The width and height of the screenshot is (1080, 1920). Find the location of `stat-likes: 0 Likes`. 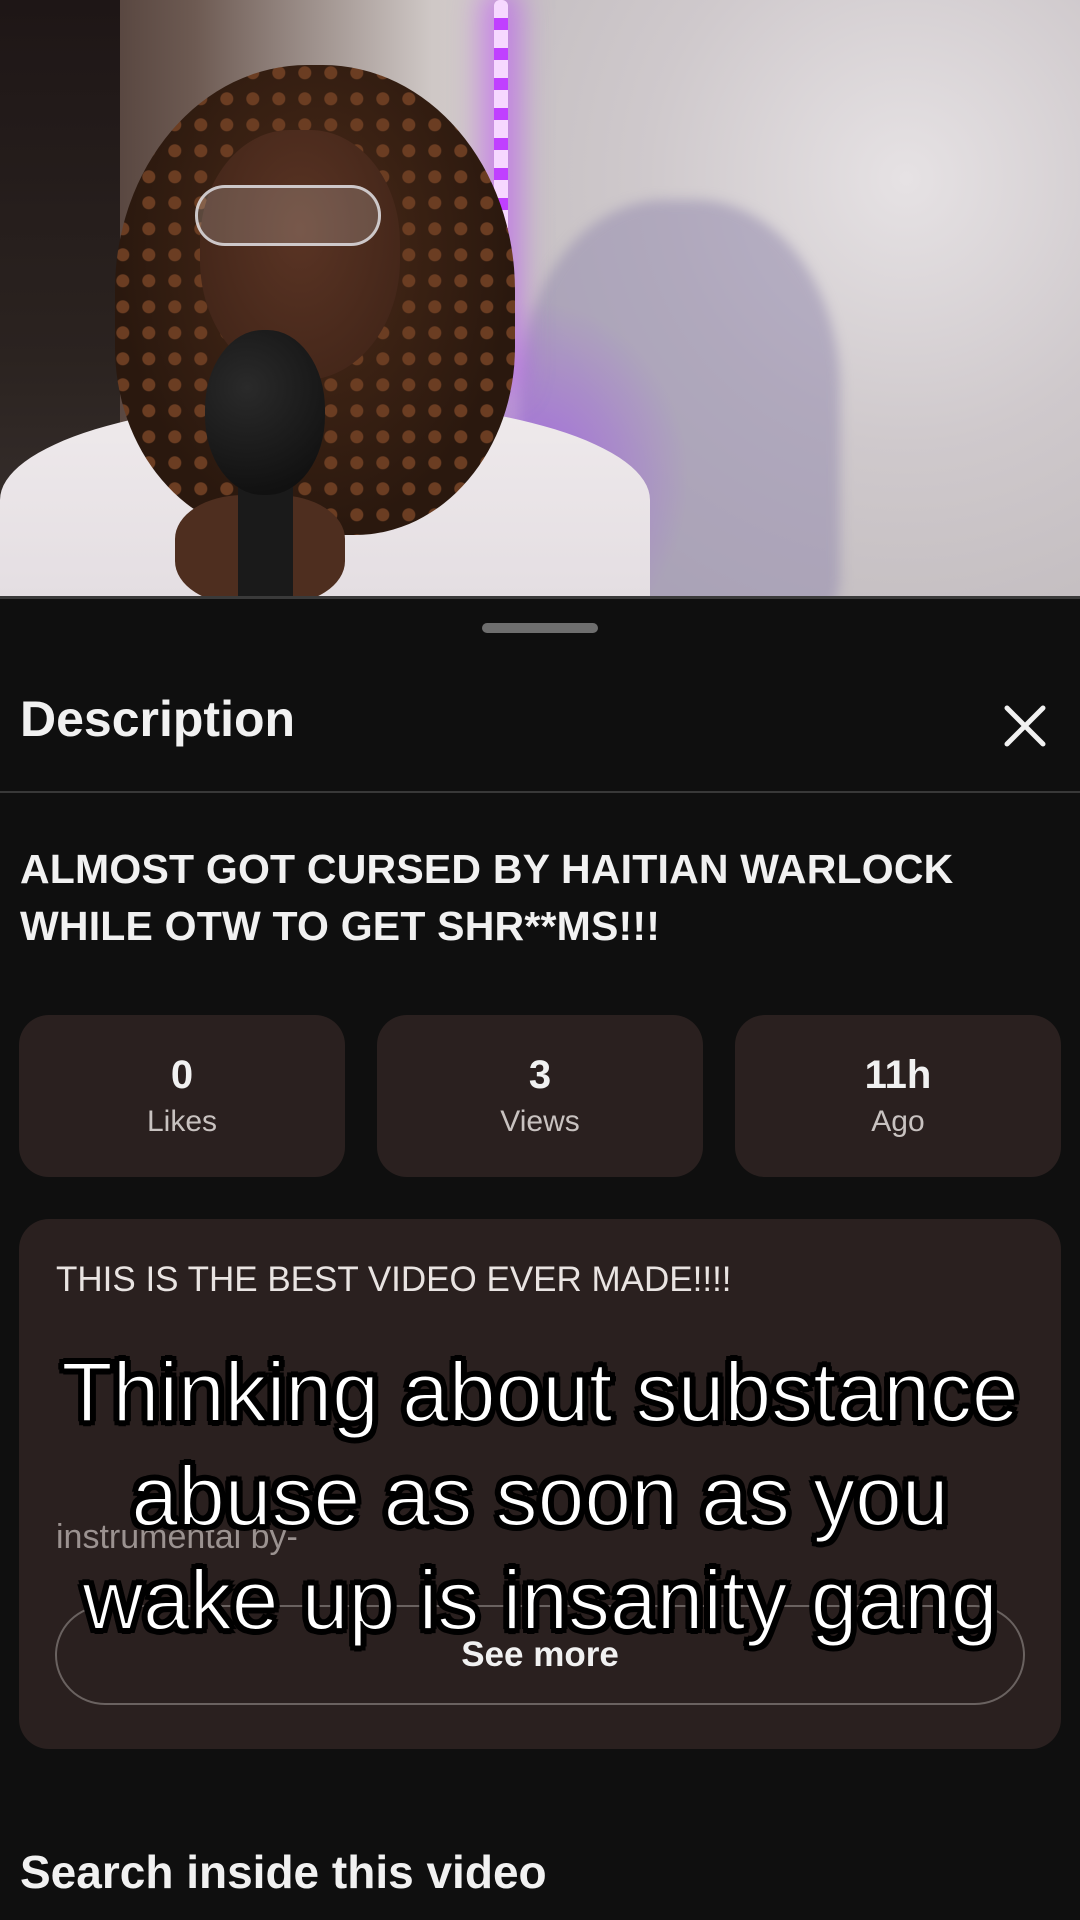

stat-likes: 0 Likes is located at coordinates (182, 1096).